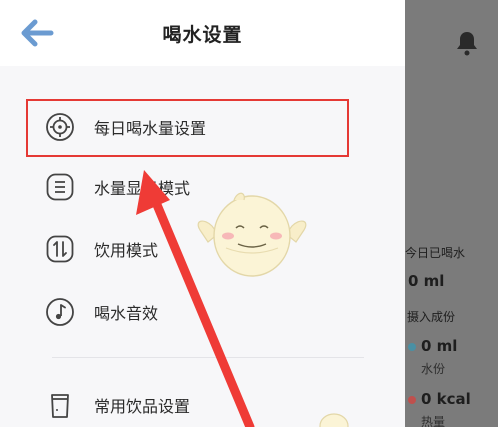  What do you see at coordinates (60, 187) in the screenshot?
I see `list-icon` at bounding box center [60, 187].